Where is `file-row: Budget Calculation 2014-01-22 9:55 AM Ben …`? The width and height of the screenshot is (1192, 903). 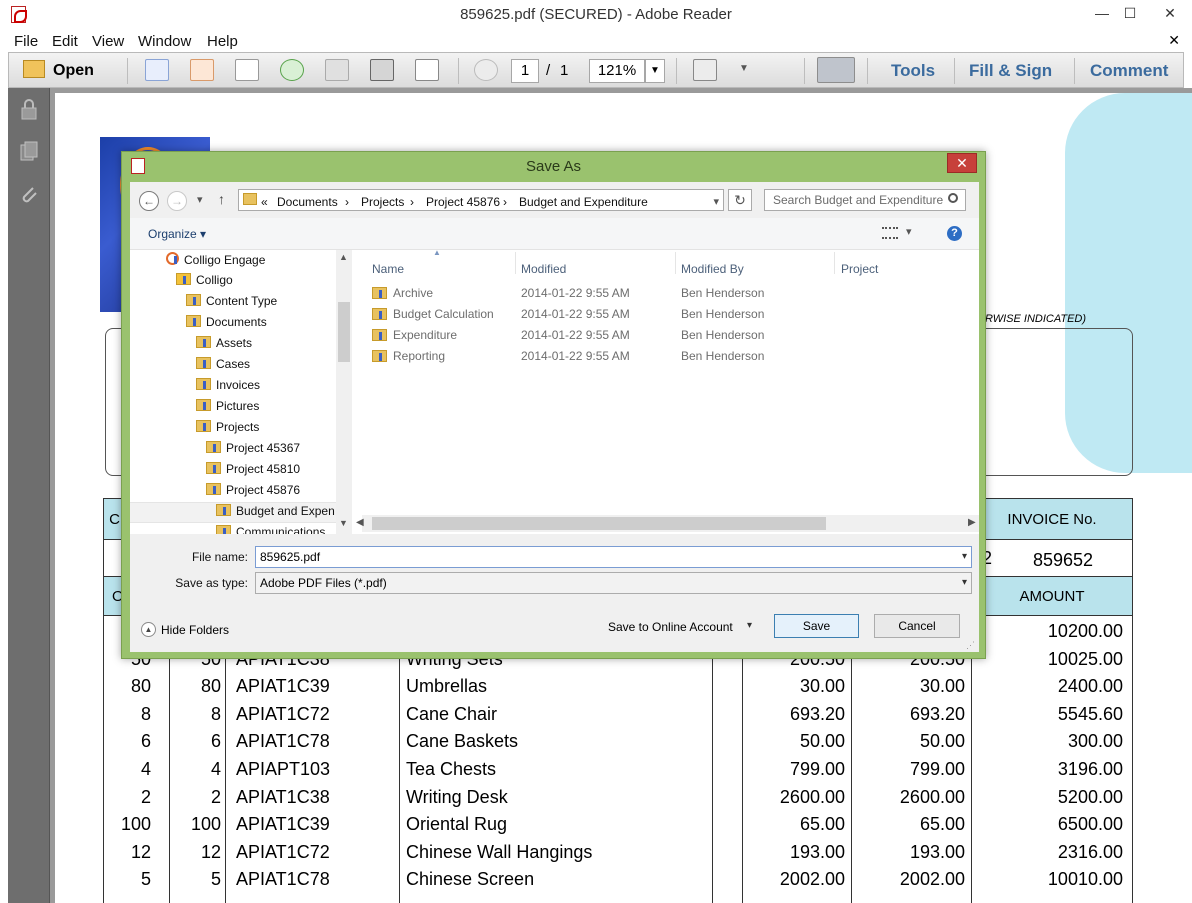
file-row: Budget Calculation 2014-01-22 9:55 AM Ben … is located at coordinates (667, 316).